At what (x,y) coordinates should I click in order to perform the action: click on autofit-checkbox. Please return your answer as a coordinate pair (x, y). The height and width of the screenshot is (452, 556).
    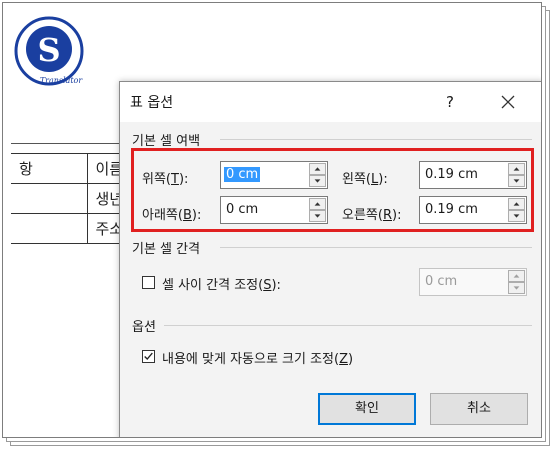
    Looking at the image, I should click on (148, 356).